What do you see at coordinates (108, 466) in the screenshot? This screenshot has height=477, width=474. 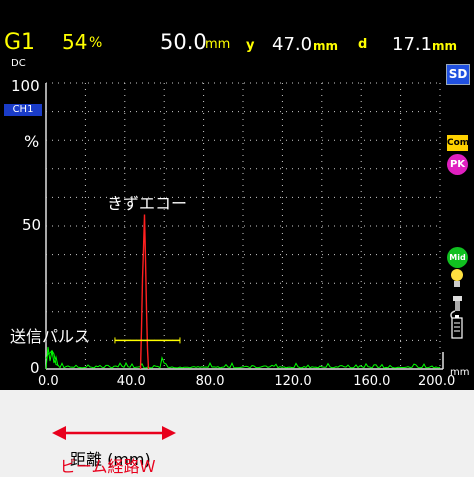 I see `beam-path-label: ビーム経路Ｗ` at bounding box center [108, 466].